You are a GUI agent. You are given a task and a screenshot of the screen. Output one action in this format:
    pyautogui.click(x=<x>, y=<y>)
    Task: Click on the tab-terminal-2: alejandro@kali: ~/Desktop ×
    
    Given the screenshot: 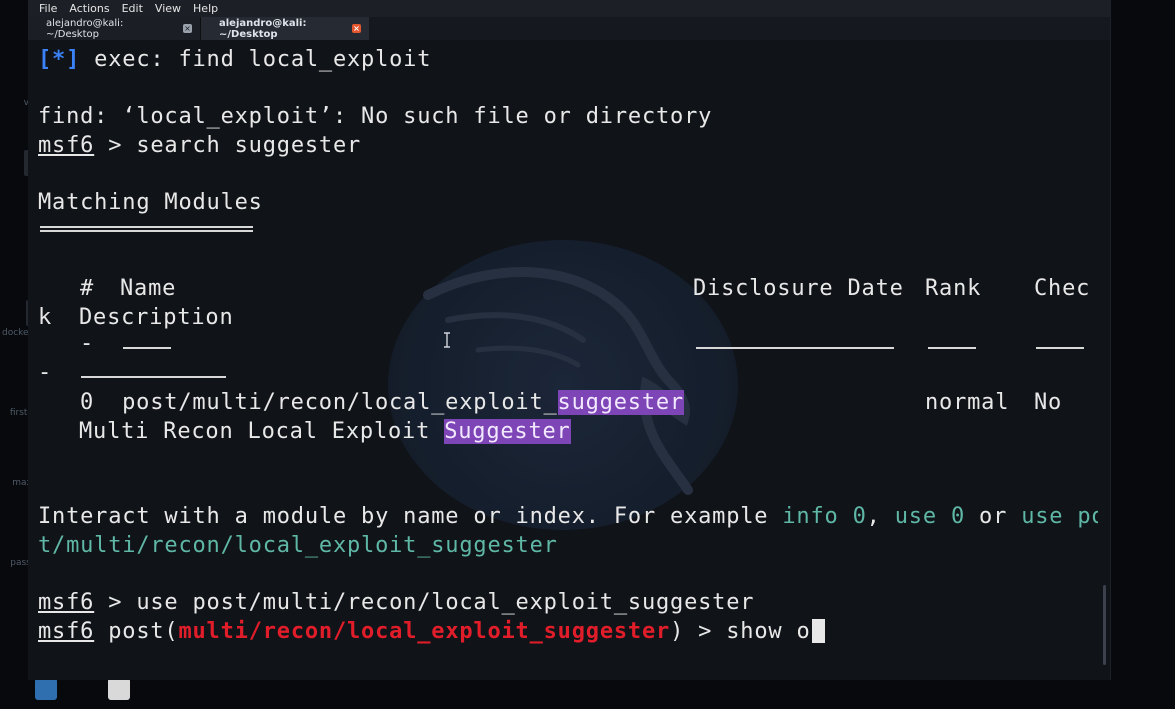 What is the action you would take?
    pyautogui.click(x=285, y=28)
    